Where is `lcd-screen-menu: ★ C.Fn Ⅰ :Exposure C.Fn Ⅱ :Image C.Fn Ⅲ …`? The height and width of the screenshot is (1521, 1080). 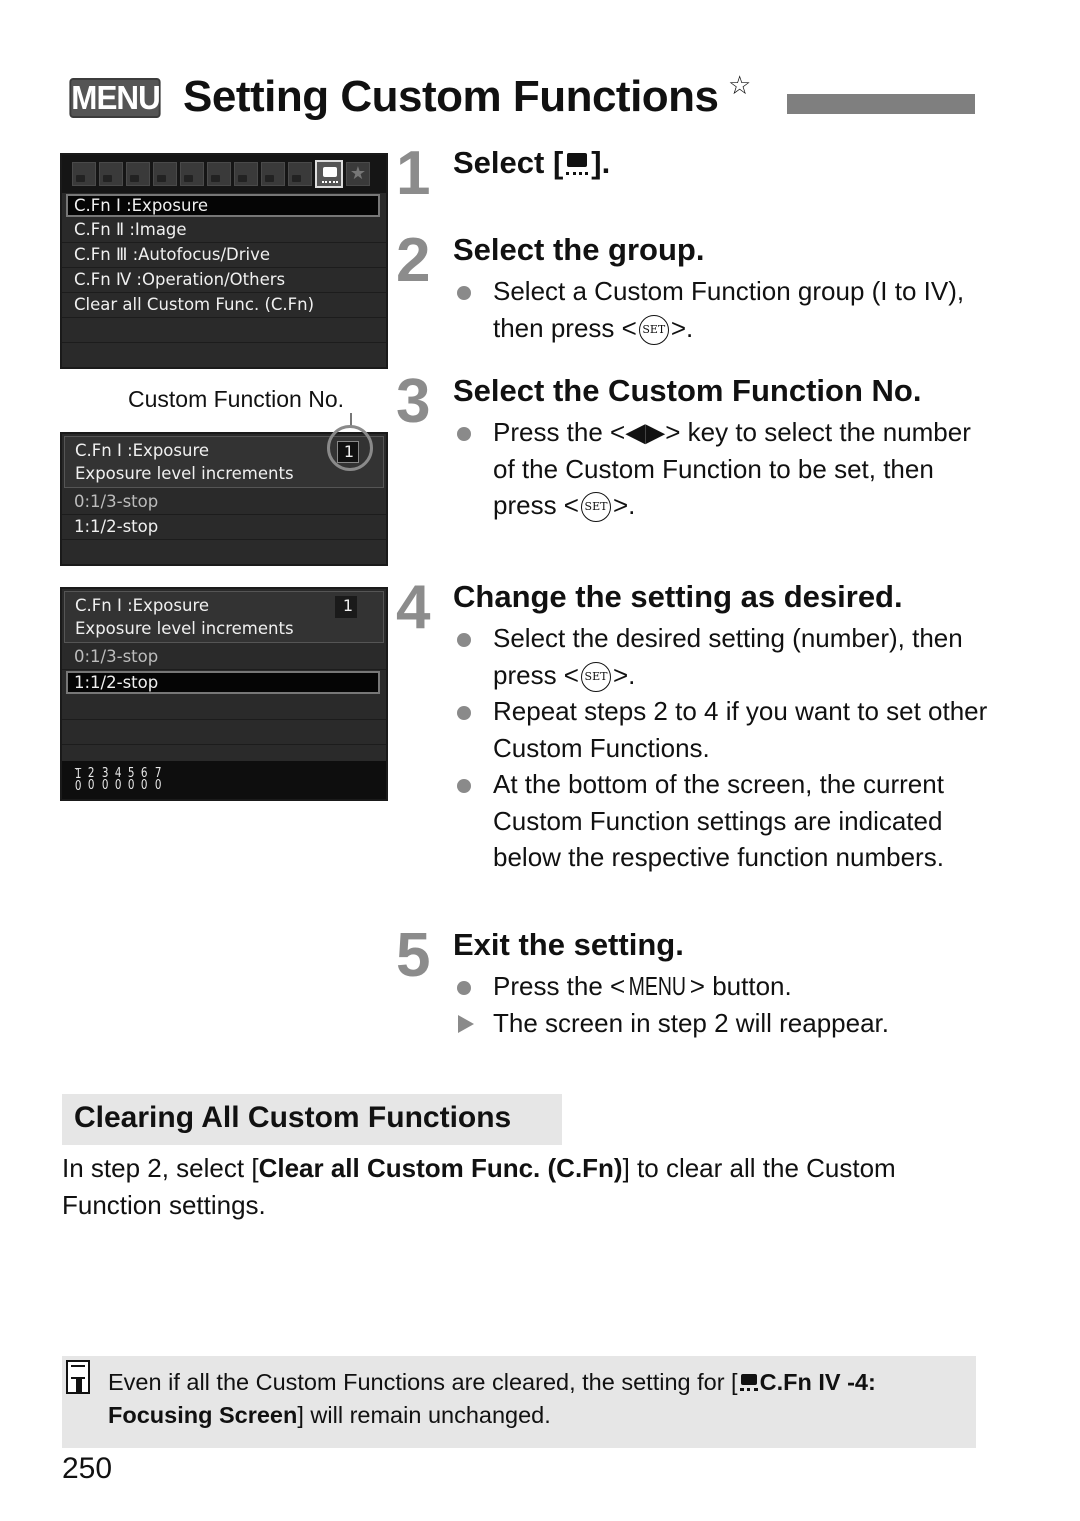
lcd-screen-menu: ★ C.Fn Ⅰ :Exposure C.Fn Ⅱ :Image C.Fn Ⅲ … is located at coordinates (224, 261).